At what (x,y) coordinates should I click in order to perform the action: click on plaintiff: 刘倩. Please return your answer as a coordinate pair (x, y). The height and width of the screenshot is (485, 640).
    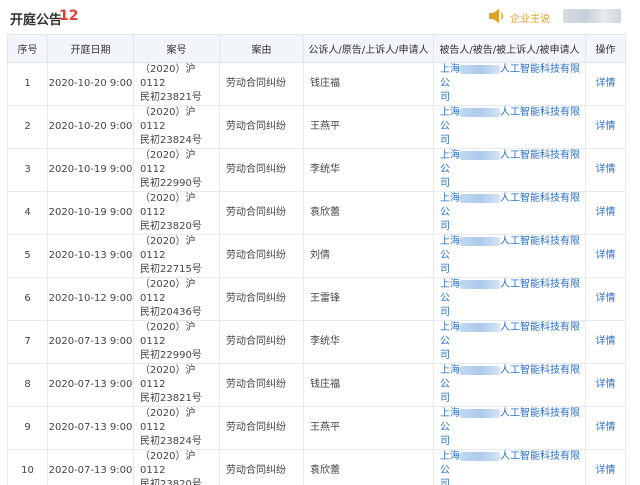
    Looking at the image, I should click on (368, 256).